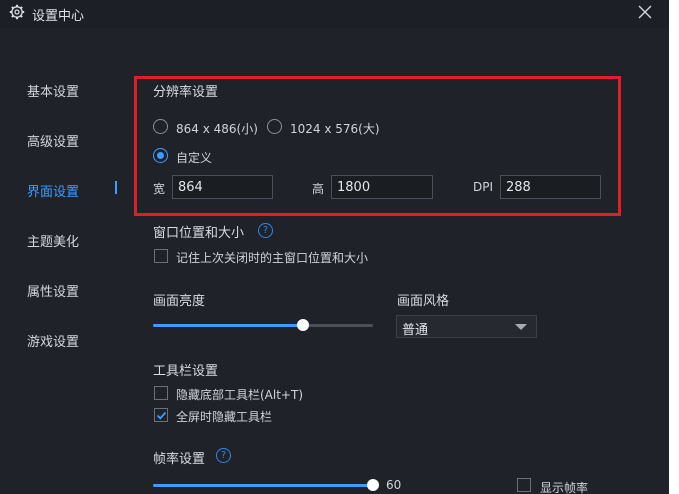  What do you see at coordinates (674, 247) in the screenshot?
I see `window-edge` at bounding box center [674, 247].